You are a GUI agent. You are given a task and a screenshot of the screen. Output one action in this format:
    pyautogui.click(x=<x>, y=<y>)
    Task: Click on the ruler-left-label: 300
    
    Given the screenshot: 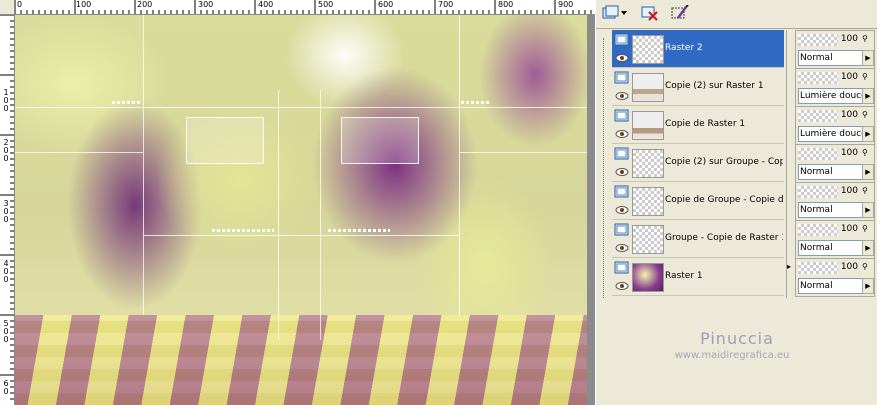 What is the action you would take?
    pyautogui.click(x=6, y=211)
    